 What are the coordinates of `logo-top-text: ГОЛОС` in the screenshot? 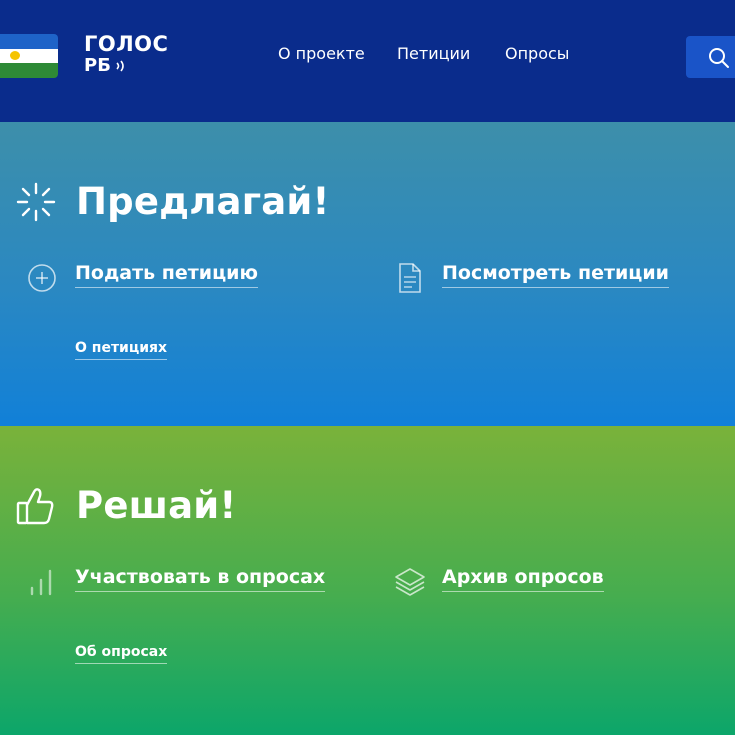 It's located at (126, 44).